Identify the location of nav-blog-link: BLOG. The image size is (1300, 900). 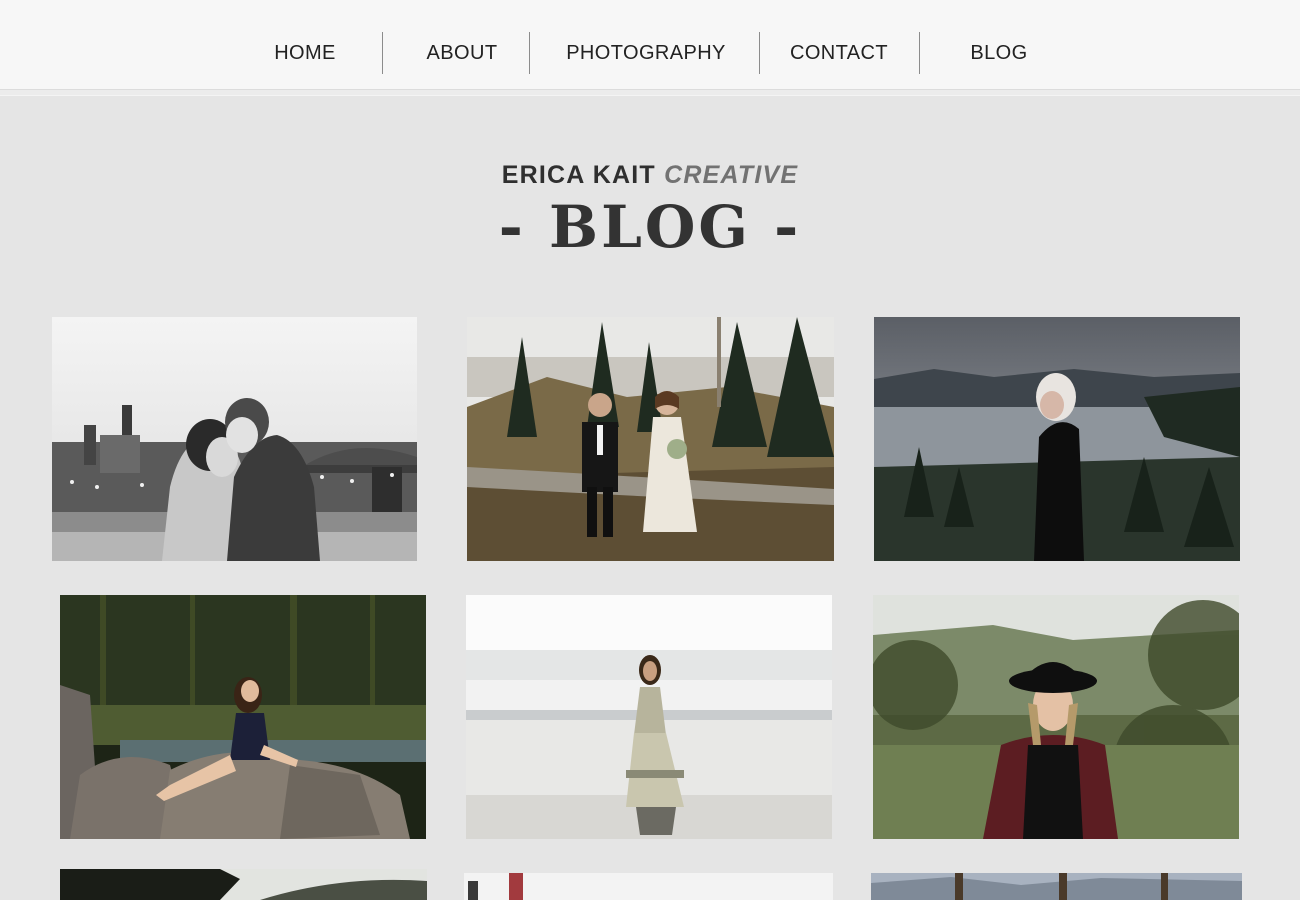
(999, 53).